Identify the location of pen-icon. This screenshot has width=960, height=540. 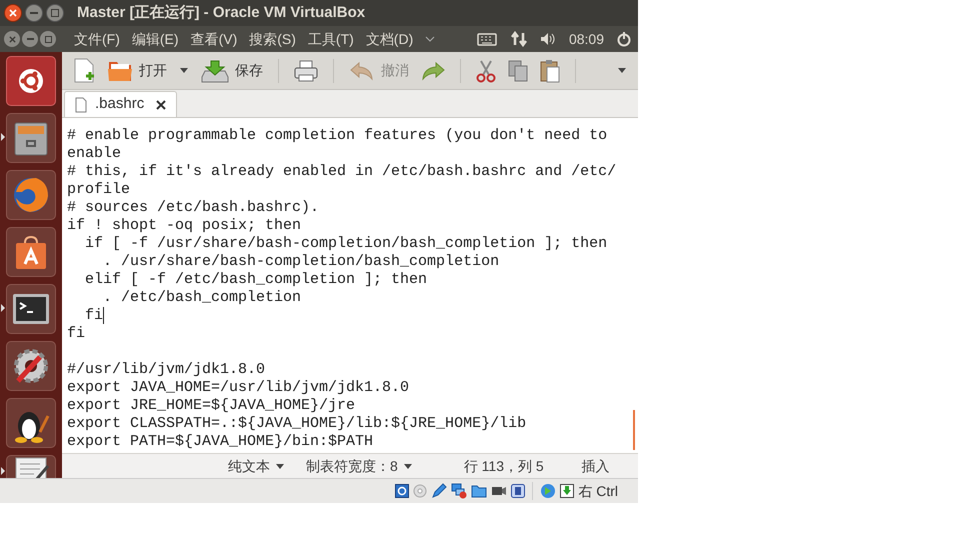
(439, 491).